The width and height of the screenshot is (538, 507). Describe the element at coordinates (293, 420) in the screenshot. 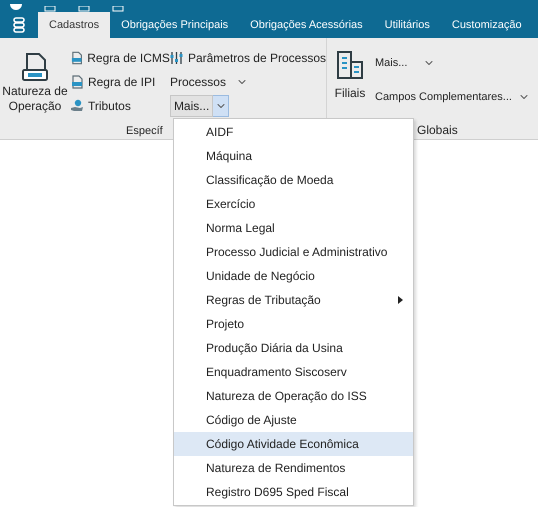

I see `menu-item: Código de Ajuste` at that location.